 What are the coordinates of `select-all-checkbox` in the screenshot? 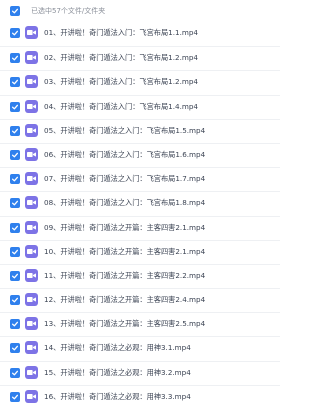 It's located at (15, 11).